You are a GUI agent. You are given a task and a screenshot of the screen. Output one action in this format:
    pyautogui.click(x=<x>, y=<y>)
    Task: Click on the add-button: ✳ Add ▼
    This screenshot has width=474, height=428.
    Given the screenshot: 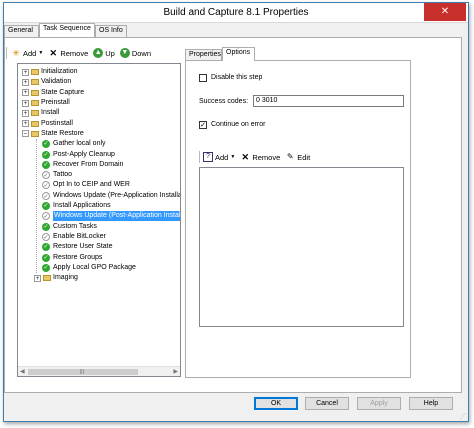 What is the action you would take?
    pyautogui.click(x=27, y=53)
    